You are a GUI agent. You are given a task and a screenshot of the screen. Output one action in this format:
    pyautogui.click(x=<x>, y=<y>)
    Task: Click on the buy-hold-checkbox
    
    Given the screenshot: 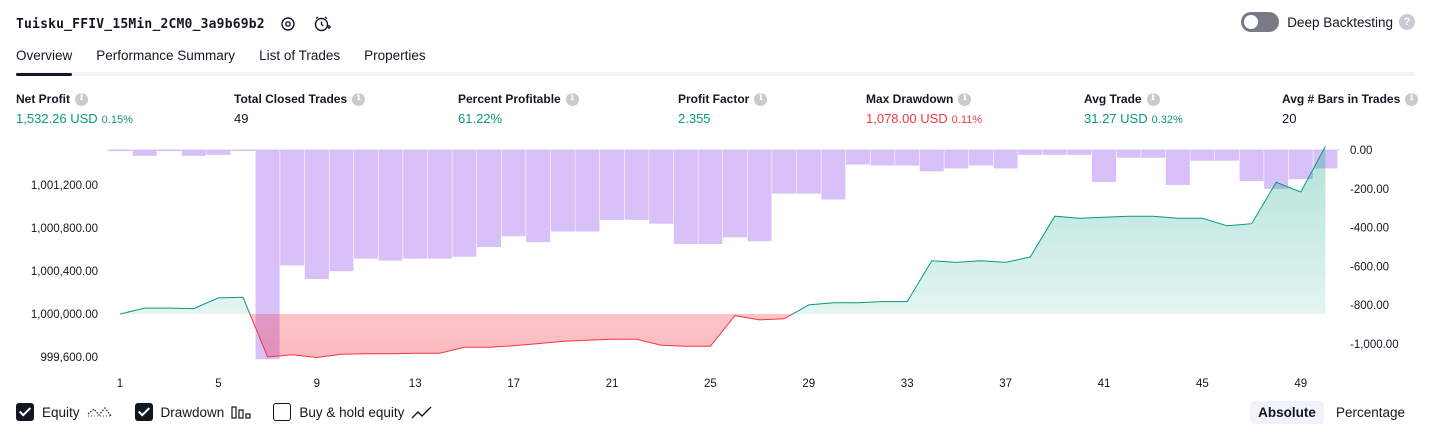 What is the action you would take?
    pyautogui.click(x=282, y=412)
    